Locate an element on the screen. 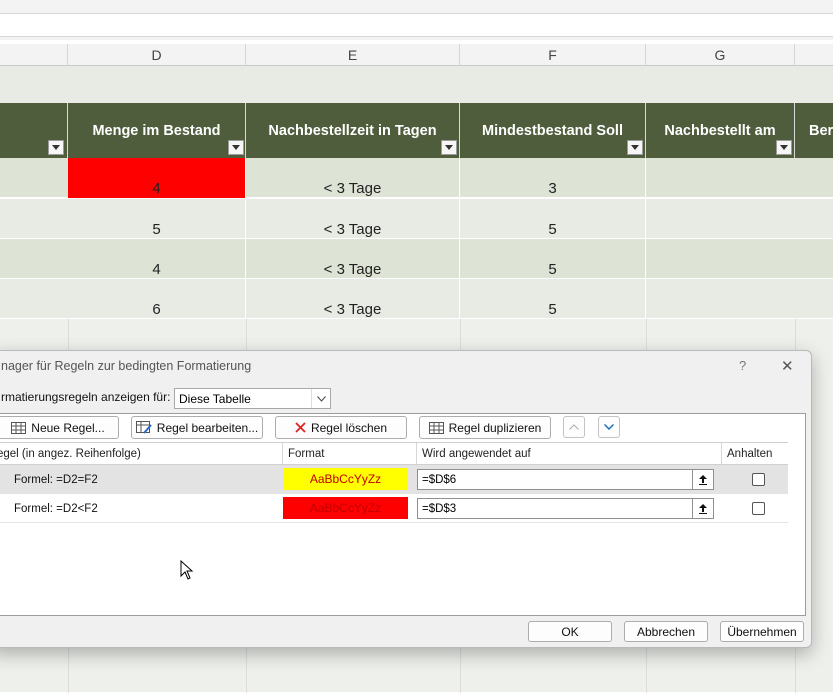  column-letter: F is located at coordinates (552, 54).